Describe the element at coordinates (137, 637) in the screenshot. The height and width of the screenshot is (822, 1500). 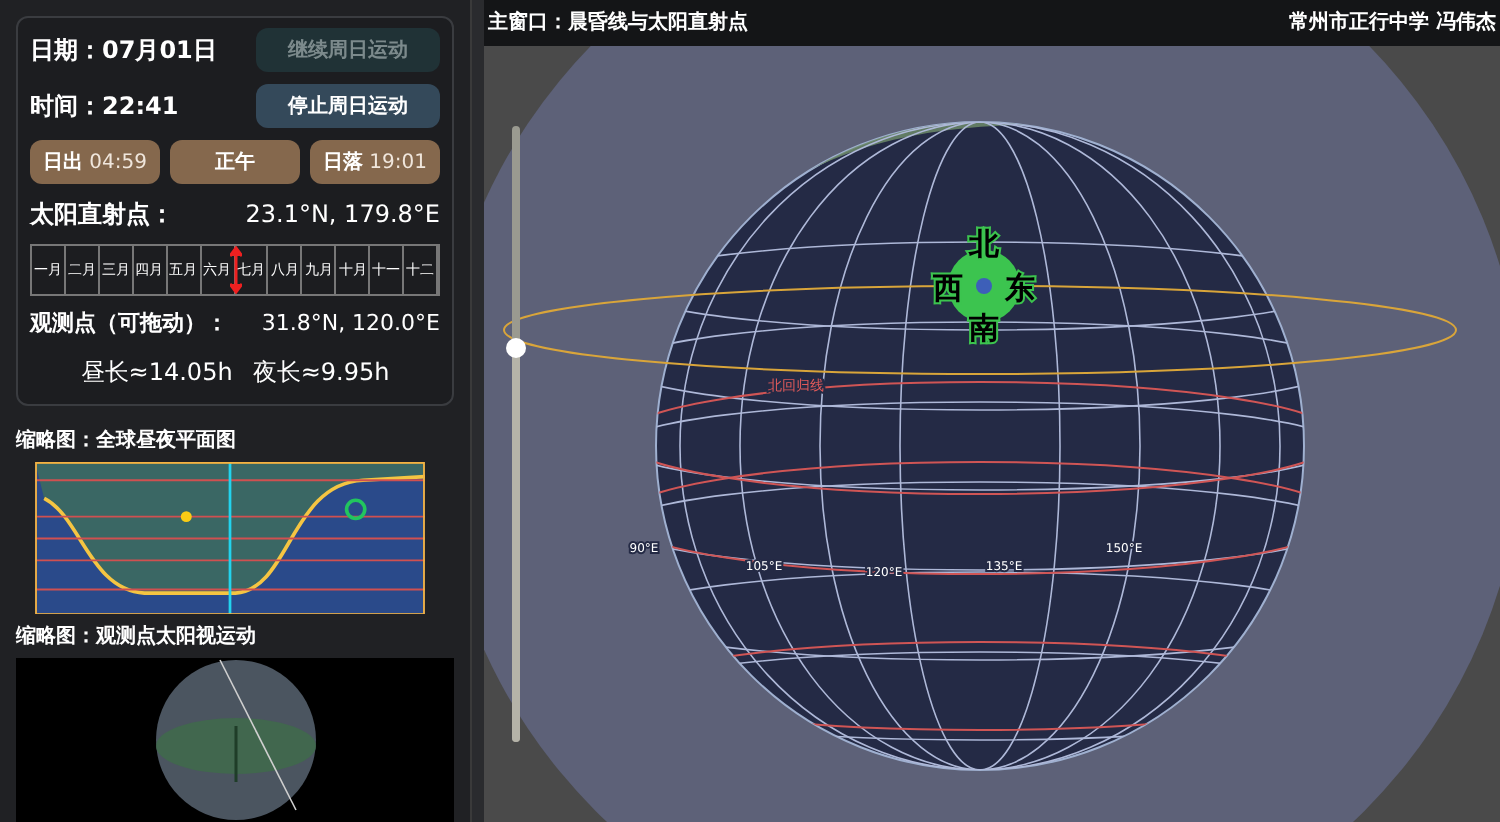
I see `thumbnail-title: 缩略图：观测点太阳视运动` at that location.